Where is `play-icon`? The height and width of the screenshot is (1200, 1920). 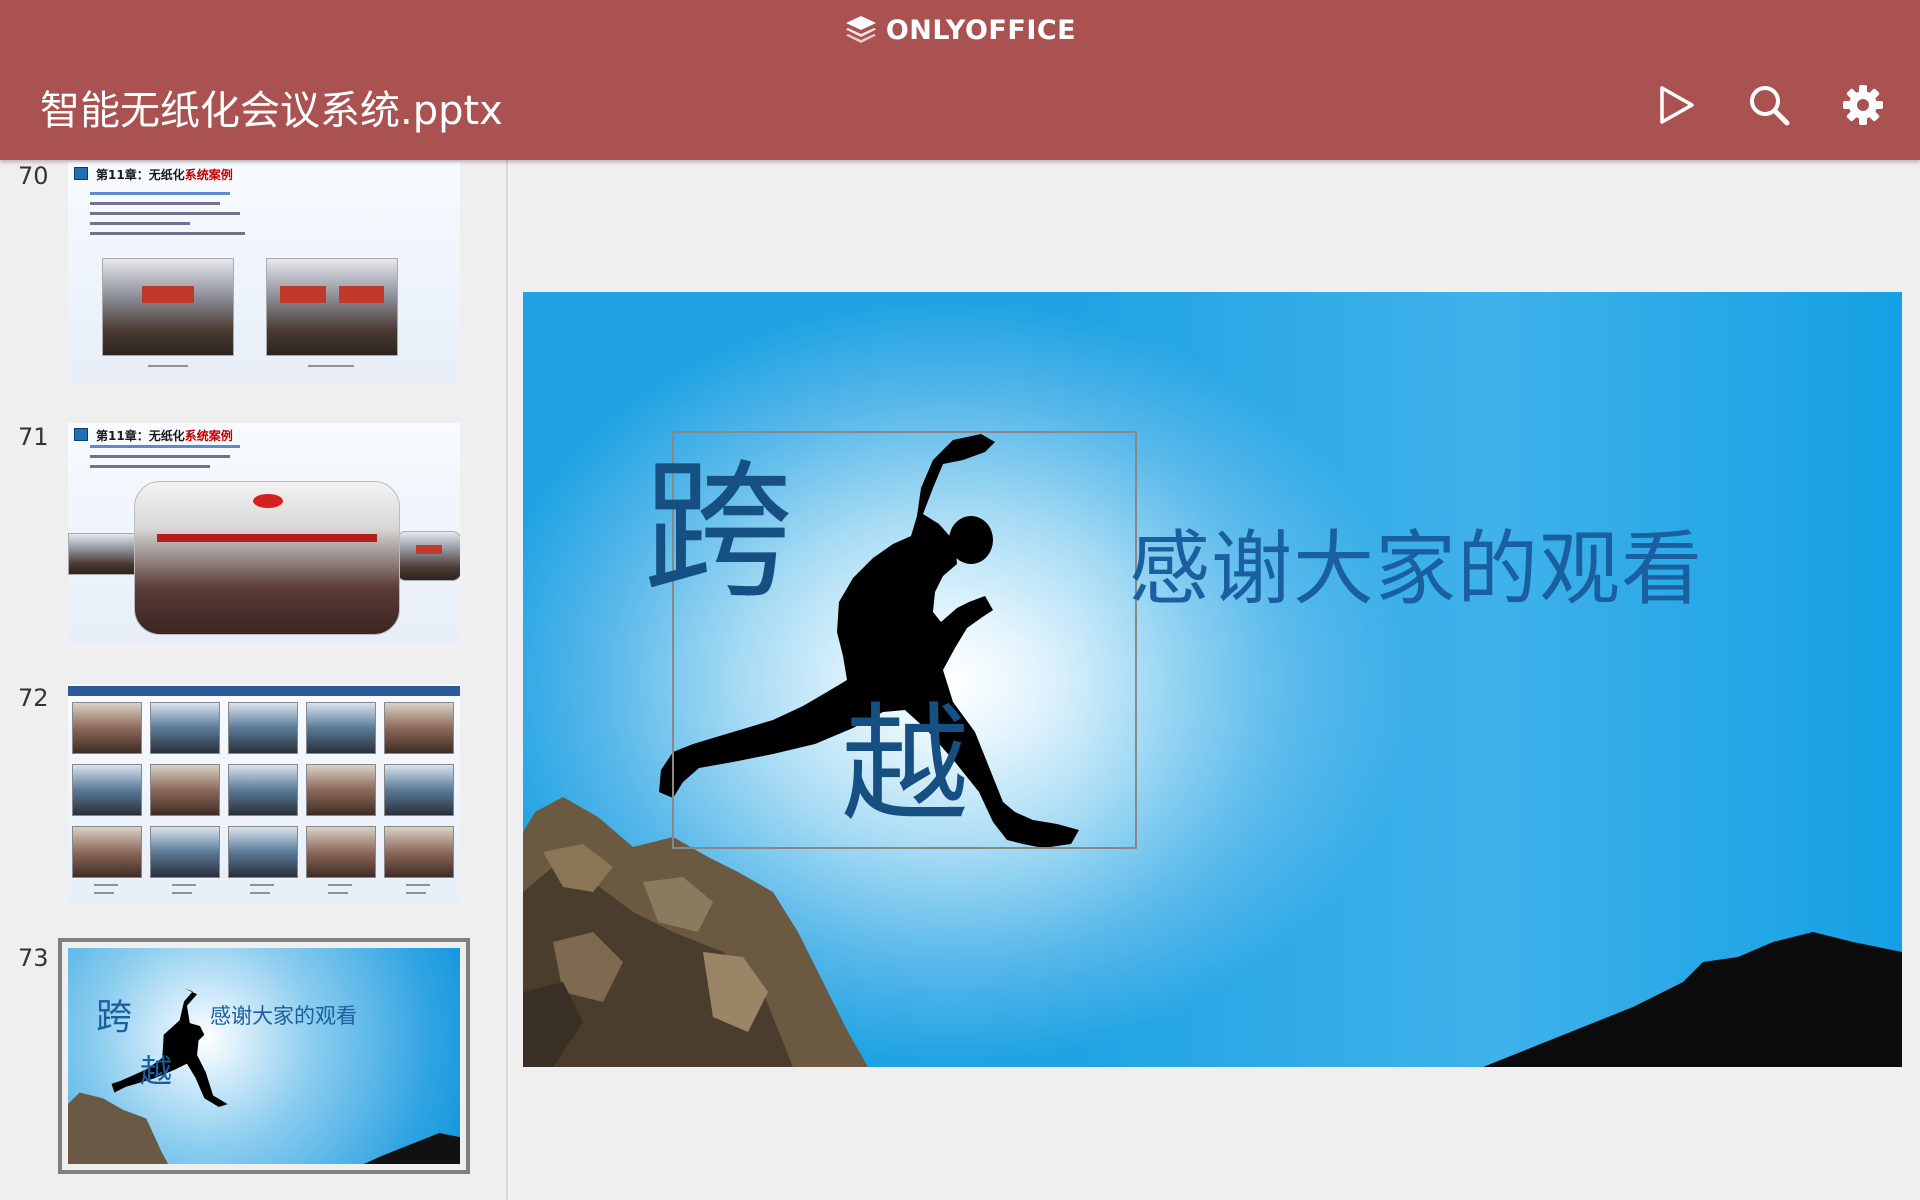 play-icon is located at coordinates (1677, 105).